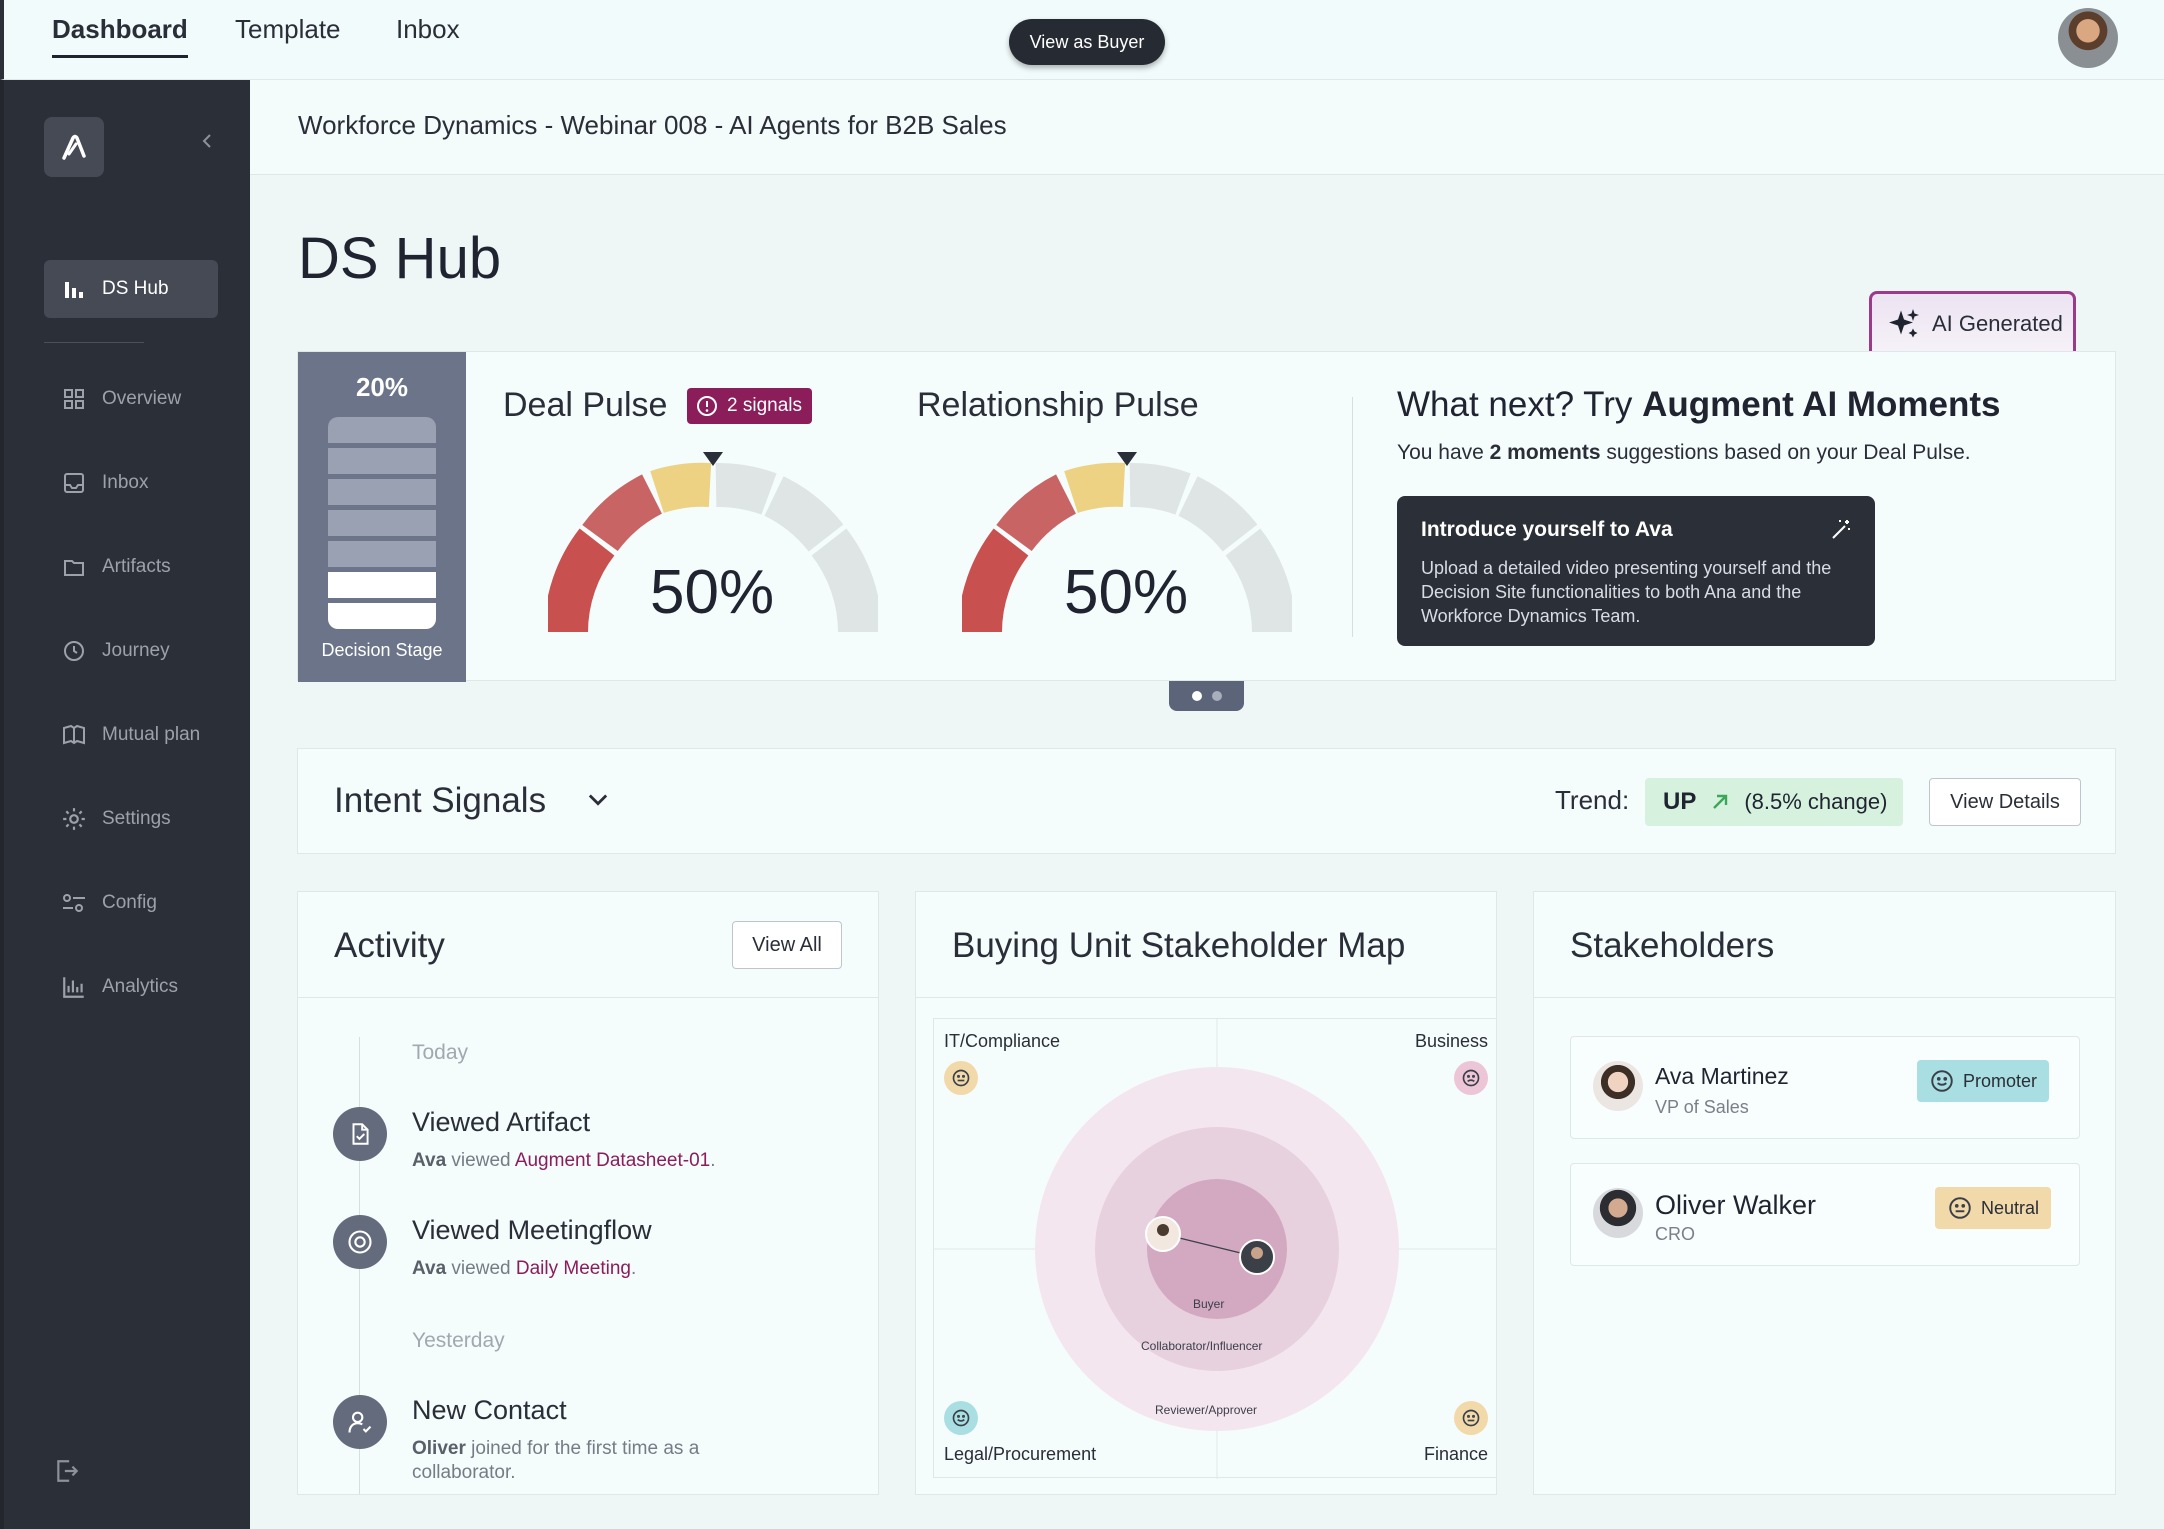 This screenshot has height=1529, width=2164. What do you see at coordinates (1087, 42) in the screenshot?
I see `view-as-buyer-button: View as Buyer` at bounding box center [1087, 42].